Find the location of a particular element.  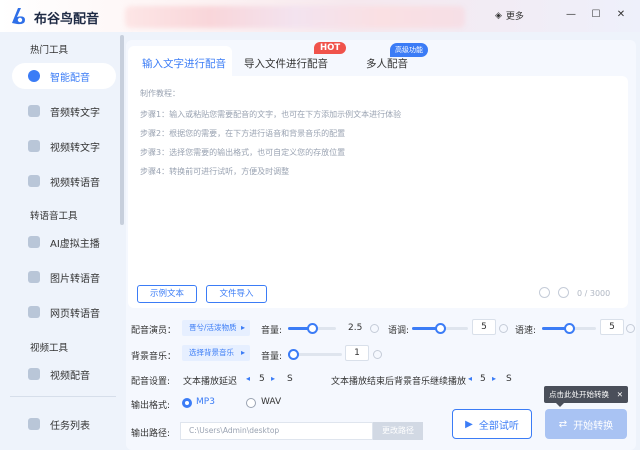

char-count: 0 / 3000 is located at coordinates (594, 293).